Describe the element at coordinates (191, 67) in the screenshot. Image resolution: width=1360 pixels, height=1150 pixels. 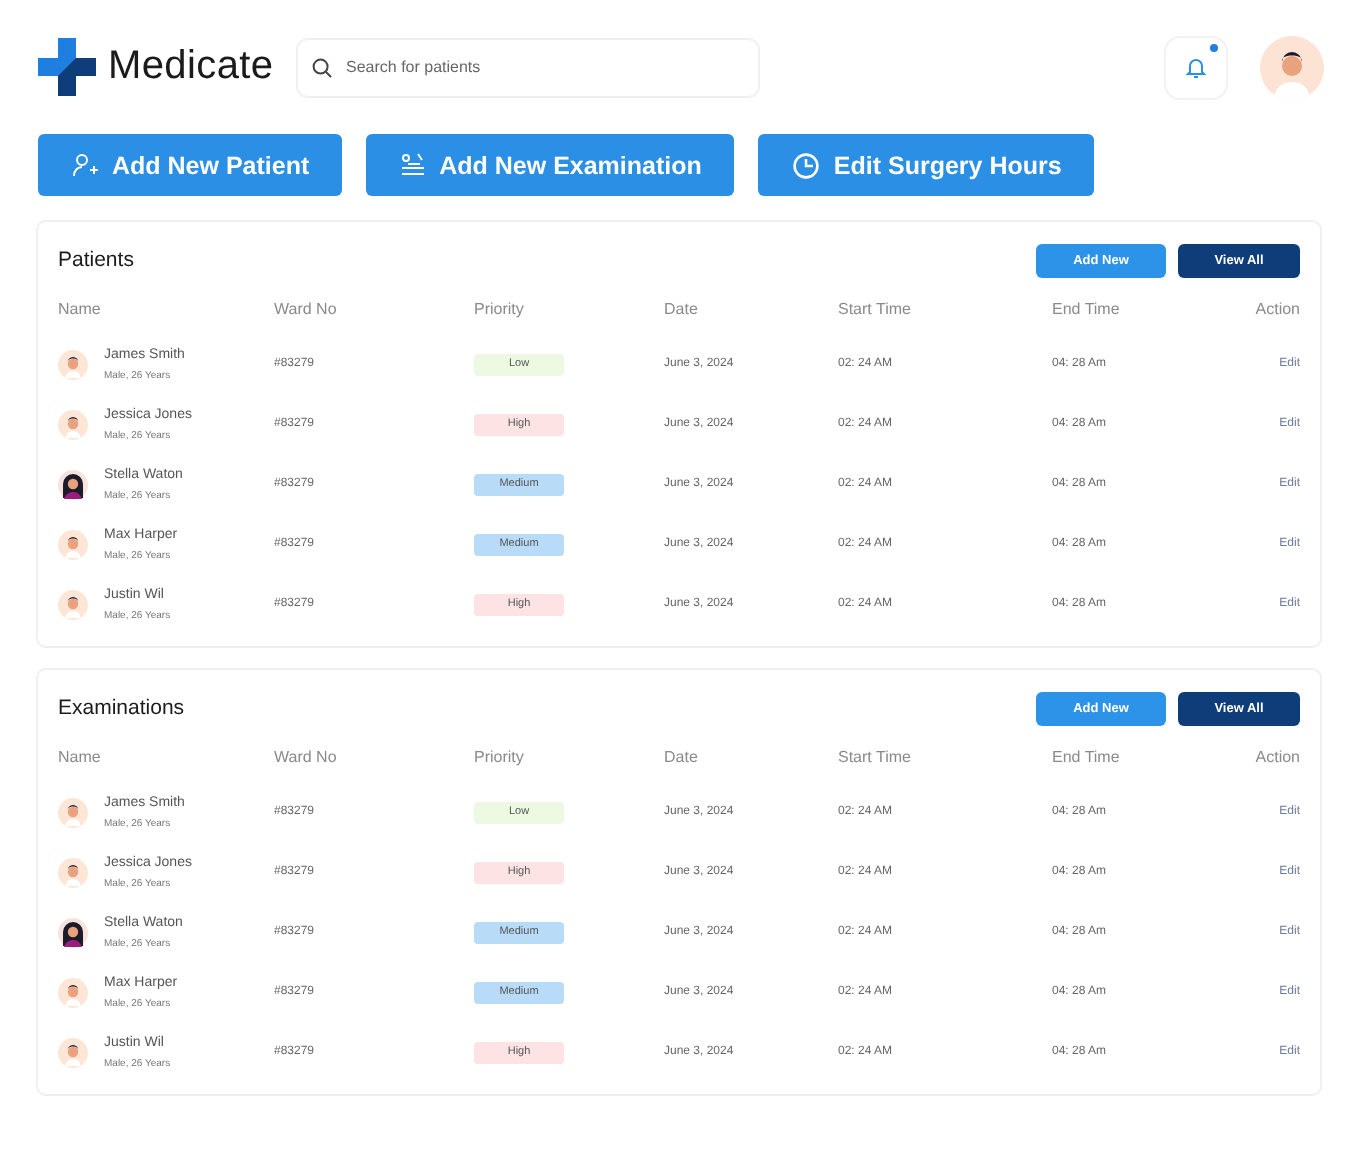
I see `logo-text: Medicate` at that location.